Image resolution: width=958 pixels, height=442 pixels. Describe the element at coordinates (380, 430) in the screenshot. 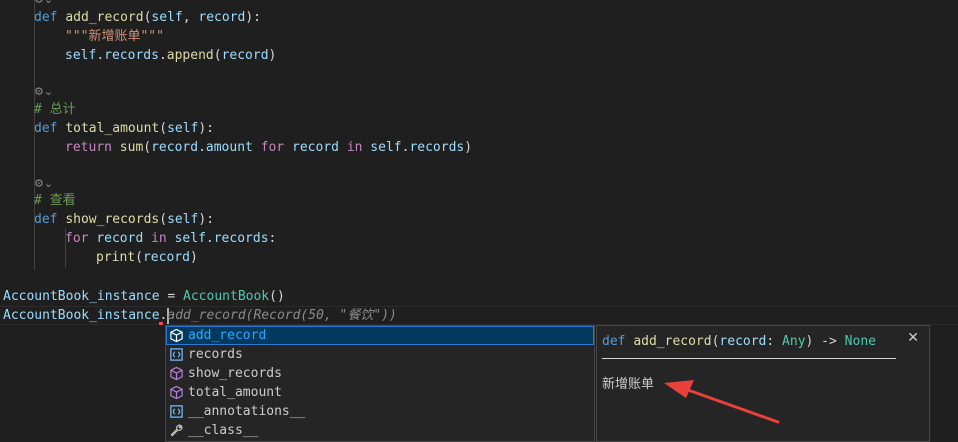

I see `suggest-item-class: __class__` at that location.